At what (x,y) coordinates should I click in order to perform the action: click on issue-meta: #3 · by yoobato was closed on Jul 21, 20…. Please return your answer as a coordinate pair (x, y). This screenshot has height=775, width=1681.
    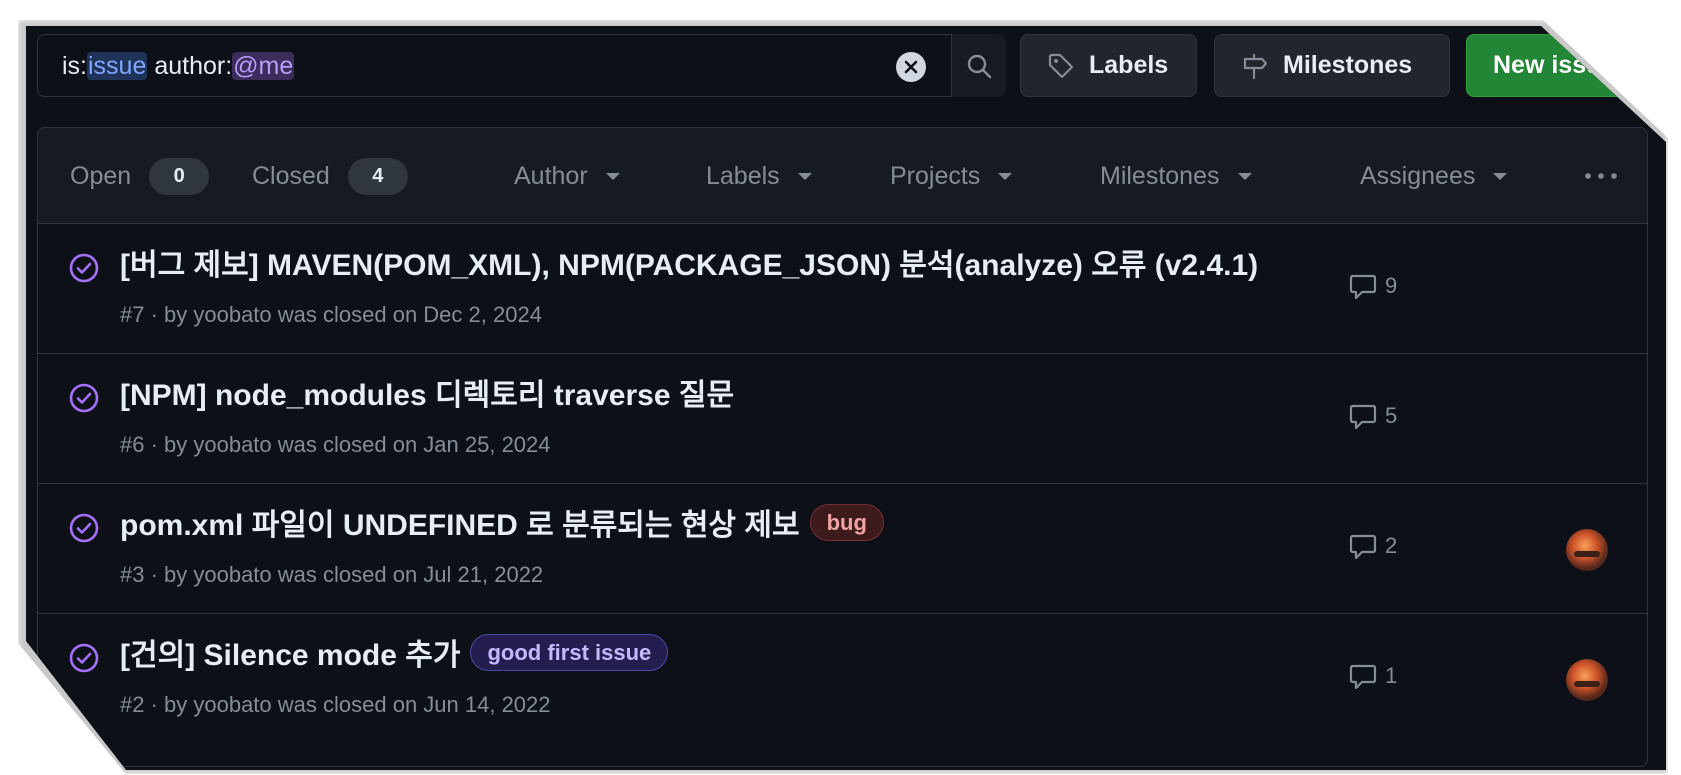
    Looking at the image, I should click on (332, 574).